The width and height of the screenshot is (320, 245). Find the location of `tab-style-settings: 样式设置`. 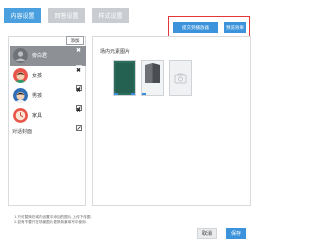

tab-style-settings: 样式设置 is located at coordinates (110, 15).